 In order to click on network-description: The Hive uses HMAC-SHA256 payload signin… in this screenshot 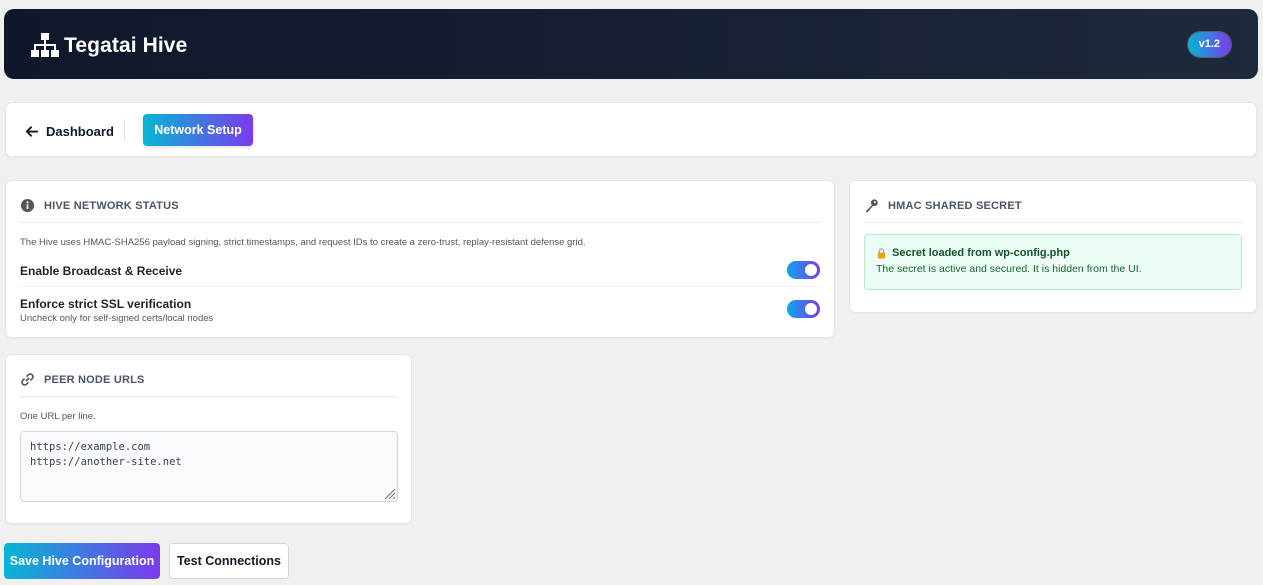, I will do `click(303, 242)`.